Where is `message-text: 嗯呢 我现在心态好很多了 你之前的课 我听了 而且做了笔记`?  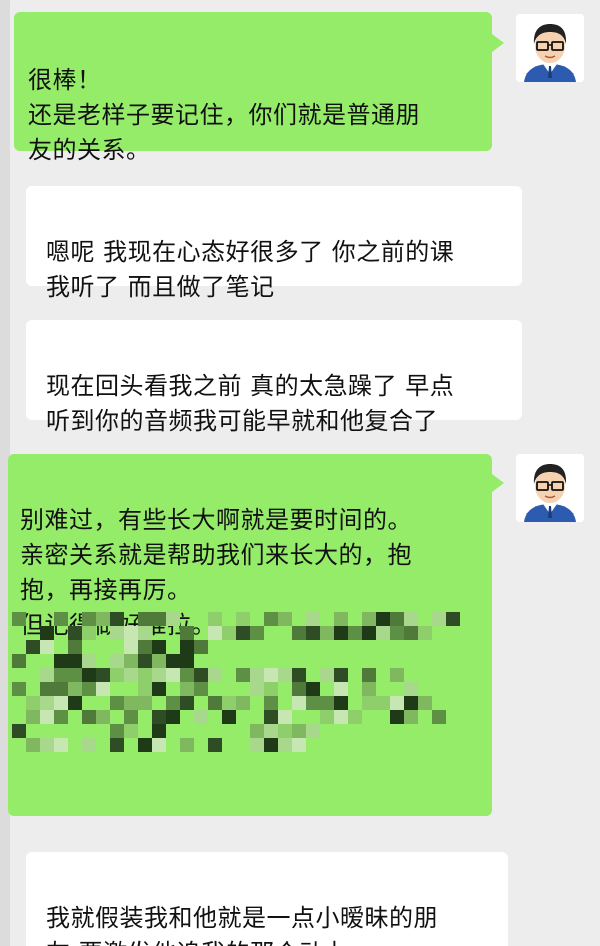 message-text: 嗯呢 我现在心态好很多了 你之前的课 我听了 而且做了笔记 is located at coordinates (250, 269).